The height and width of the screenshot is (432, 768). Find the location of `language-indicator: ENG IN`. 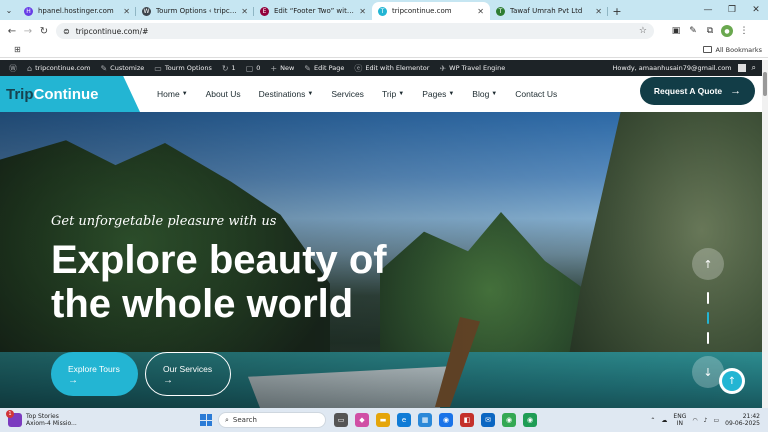

language-indicator: ENG IN is located at coordinates (679, 420).